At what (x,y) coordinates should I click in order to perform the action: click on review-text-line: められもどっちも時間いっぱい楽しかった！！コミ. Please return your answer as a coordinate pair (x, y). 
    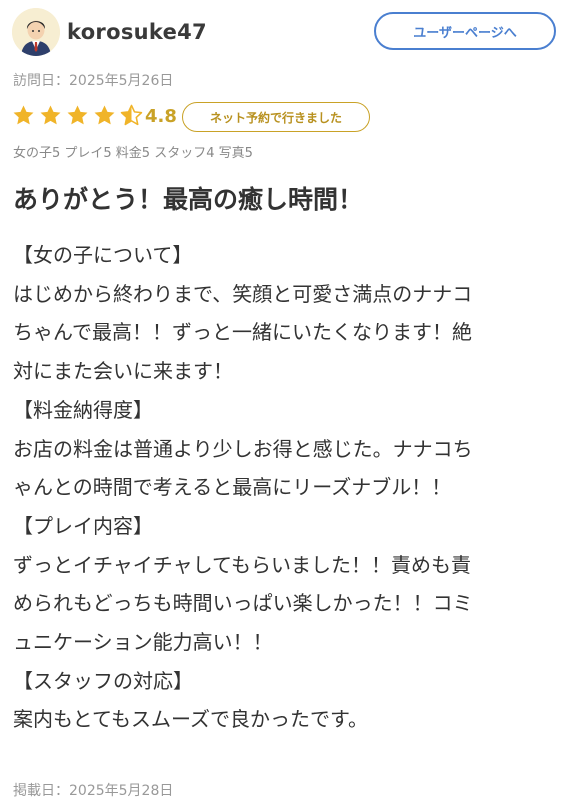
    Looking at the image, I should click on (243, 603).